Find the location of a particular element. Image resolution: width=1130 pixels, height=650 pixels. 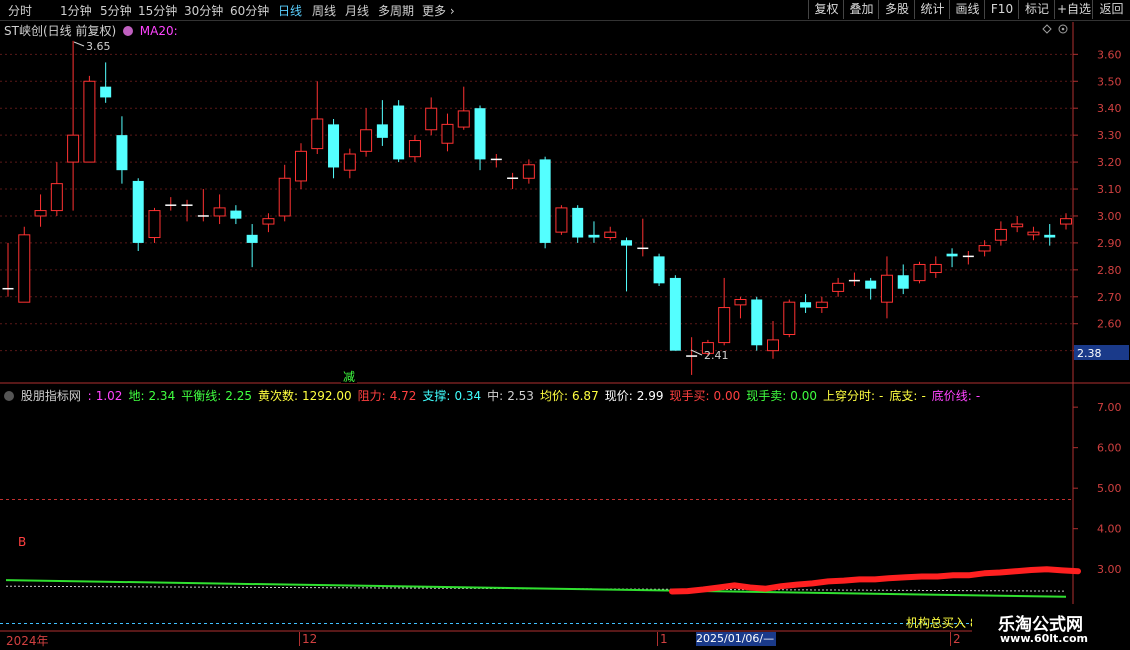

indicator-item: 现价: 2.99 is located at coordinates (636, 396).